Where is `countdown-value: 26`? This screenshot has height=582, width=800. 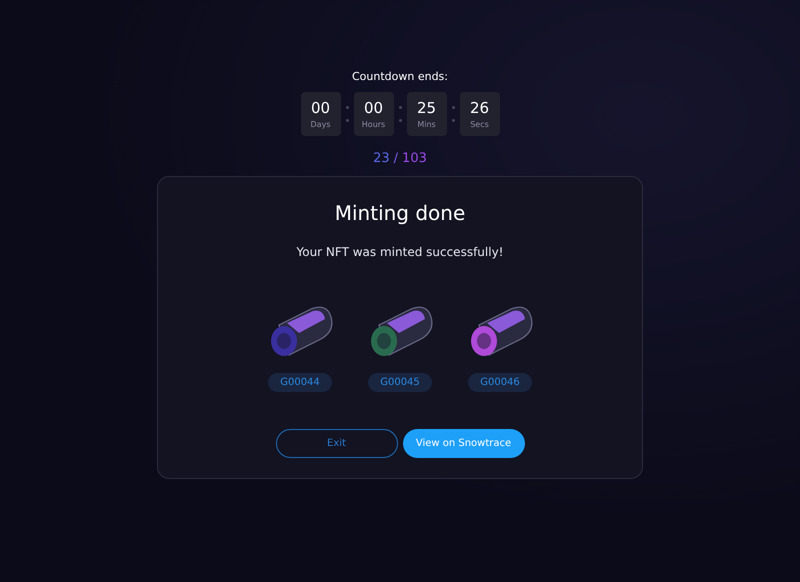 countdown-value: 26 is located at coordinates (480, 108).